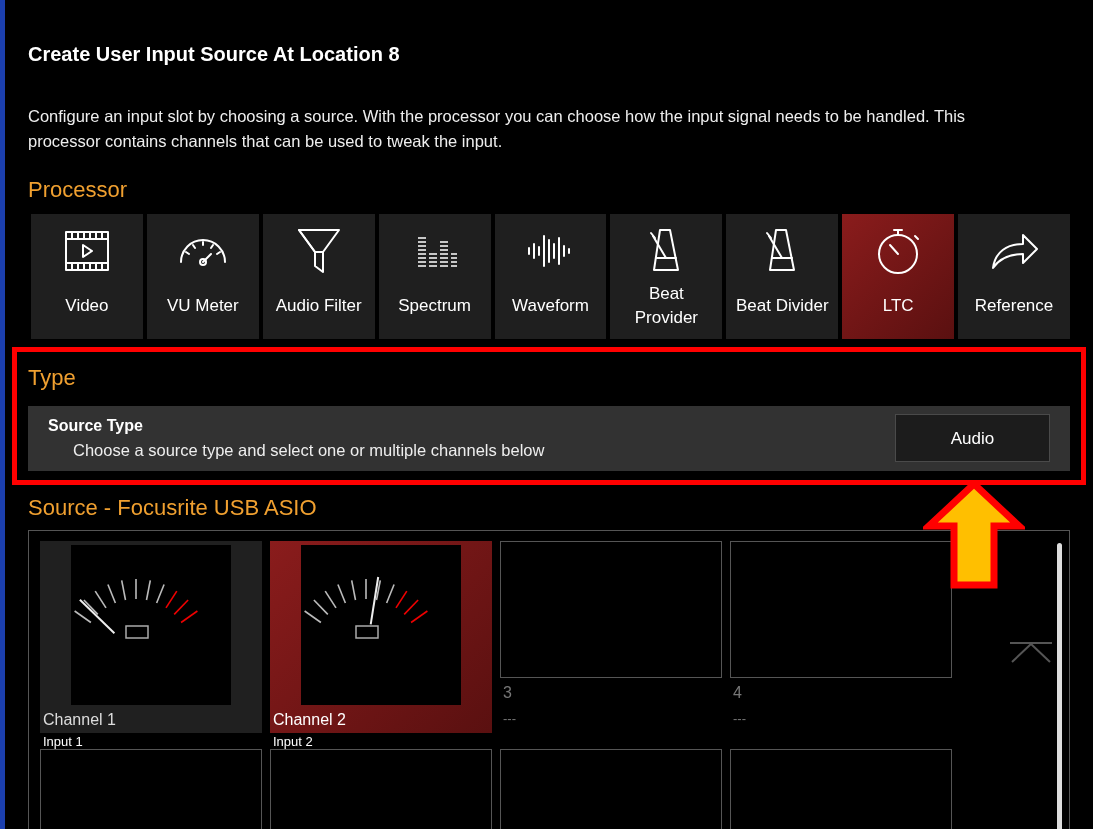 This screenshot has width=1093, height=829. Describe the element at coordinates (1014, 276) in the screenshot. I see `processor-tile: Reference` at that location.